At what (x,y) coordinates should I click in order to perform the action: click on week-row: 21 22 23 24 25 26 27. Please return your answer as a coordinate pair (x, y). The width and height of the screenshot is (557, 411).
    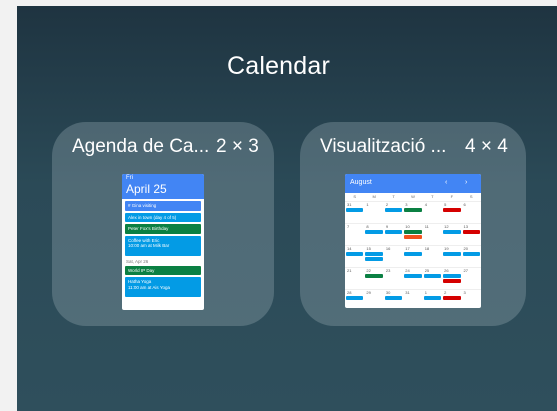
    Looking at the image, I should click on (413, 278).